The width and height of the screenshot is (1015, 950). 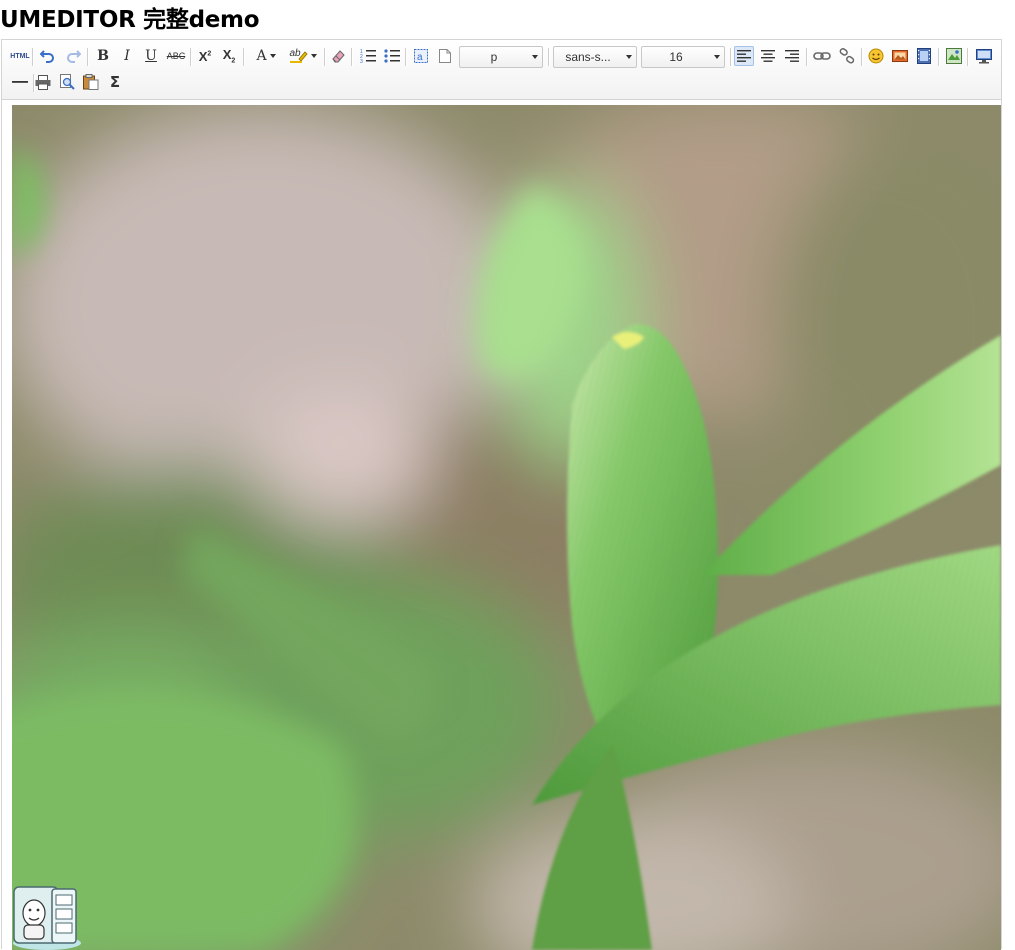 I want to click on svg-text: a, so click(x=420, y=57).